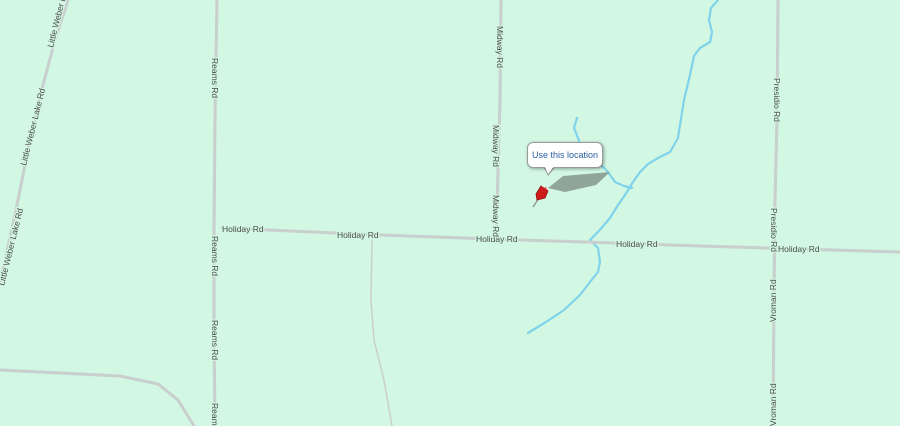 The height and width of the screenshot is (426, 900). I want to click on pushpin-icon, so click(540, 196).